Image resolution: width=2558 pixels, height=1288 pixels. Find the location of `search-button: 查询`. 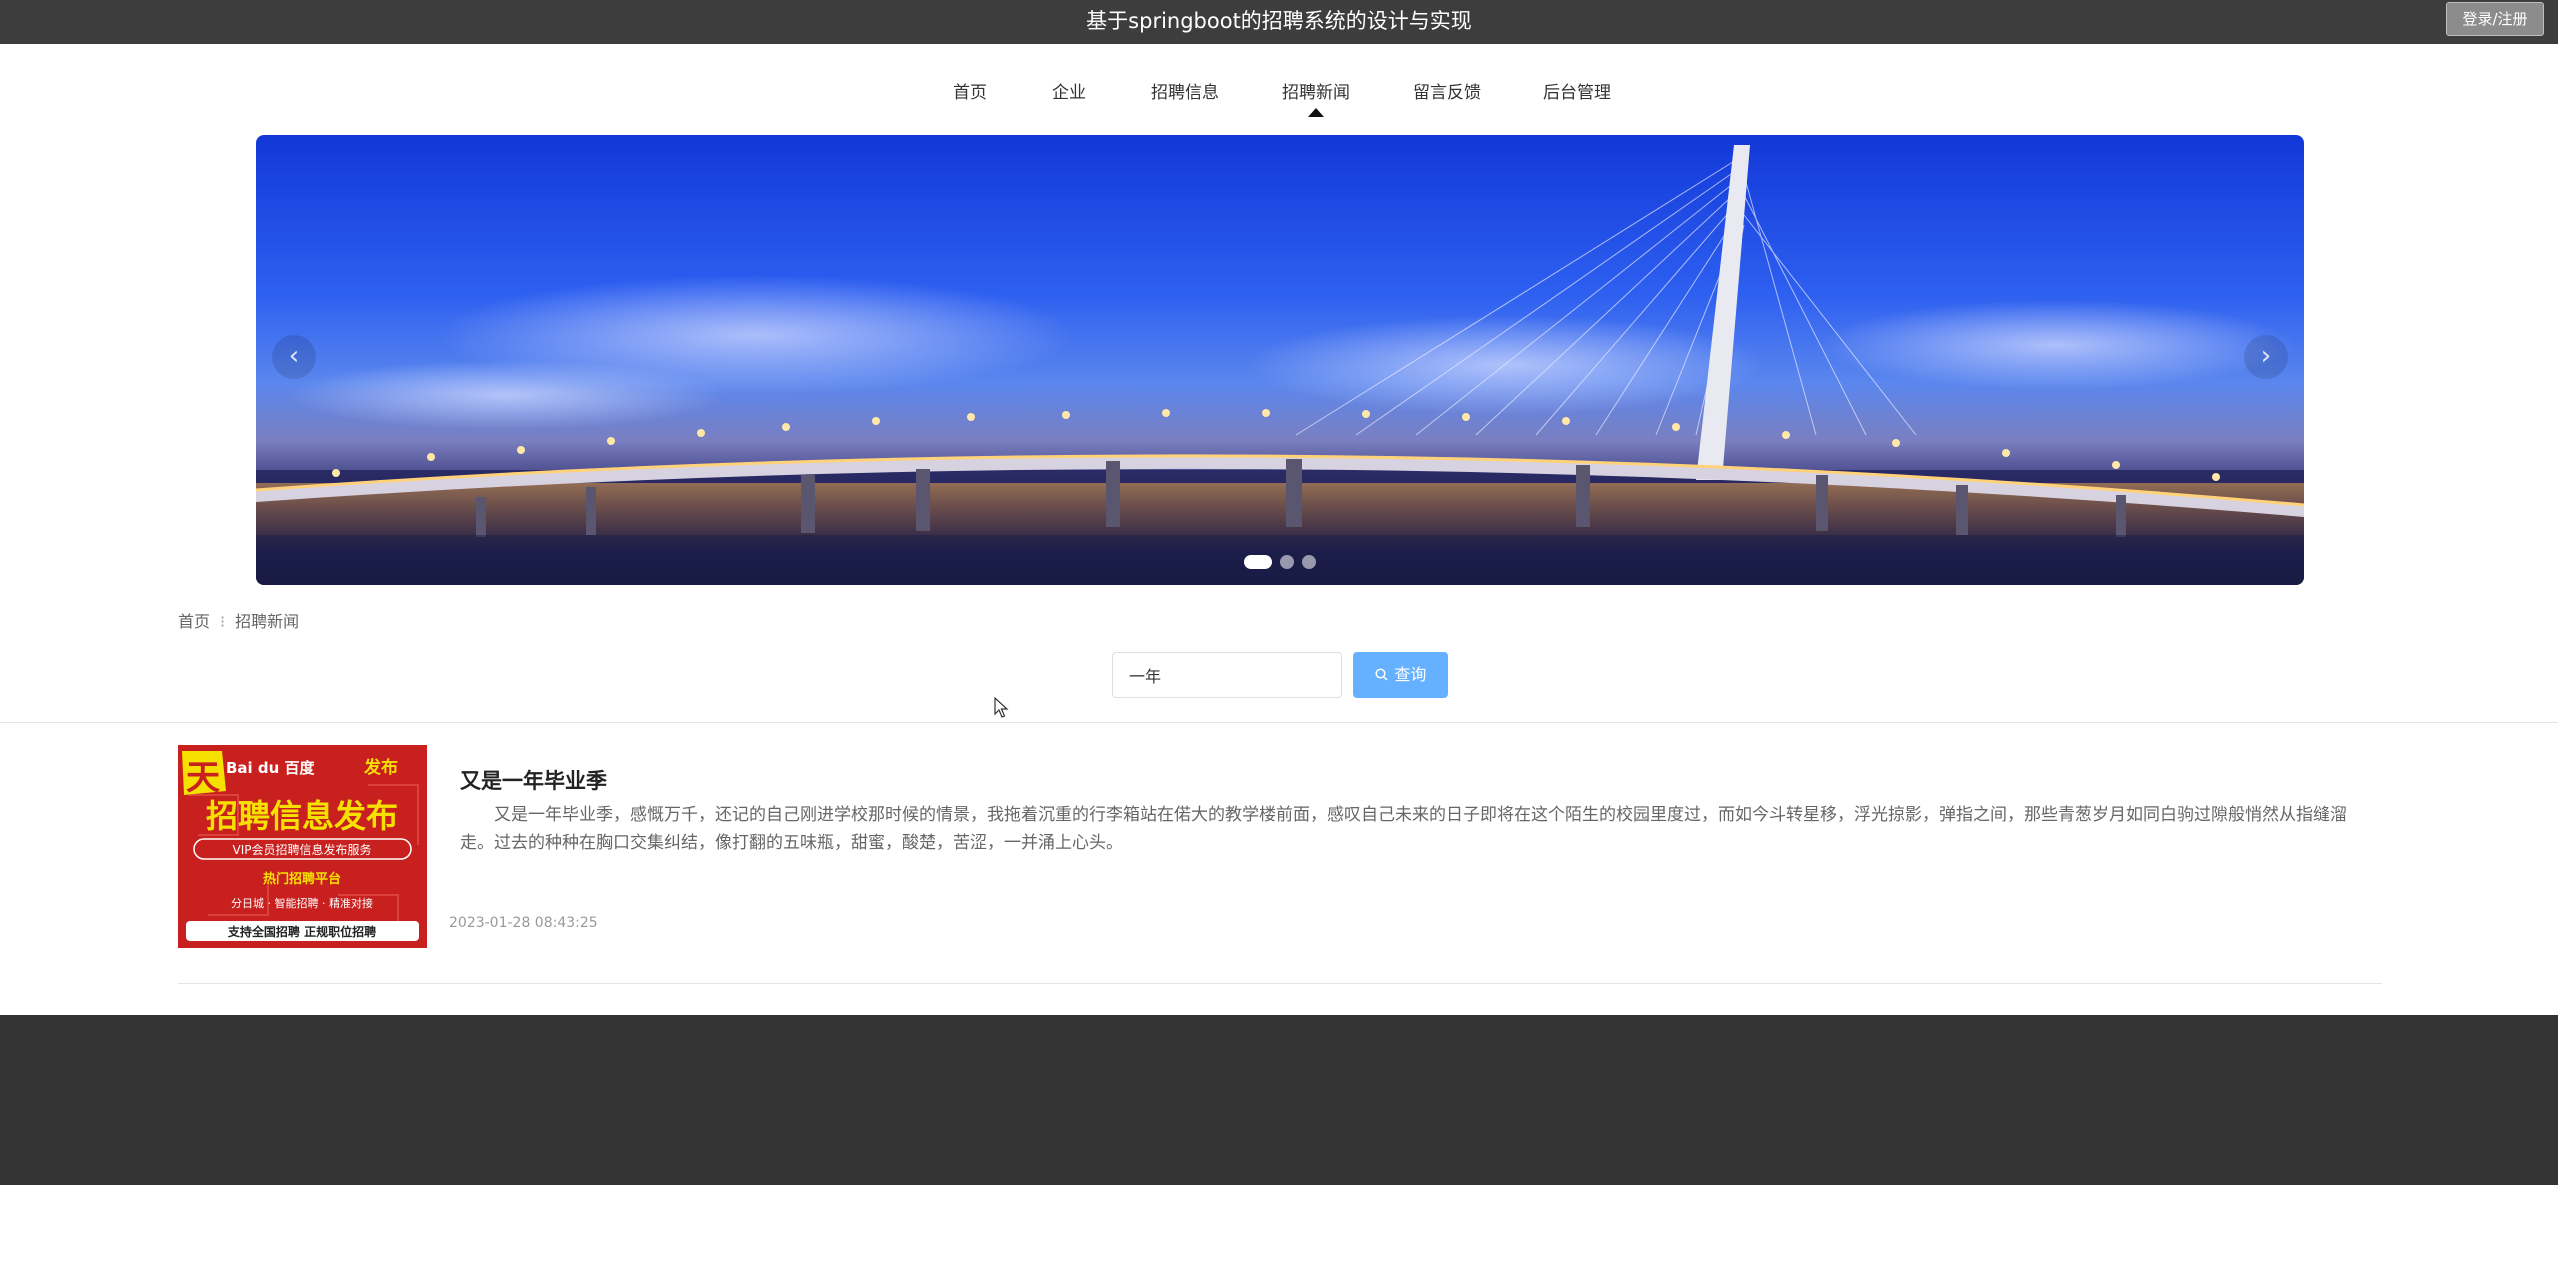

search-button: 查询 is located at coordinates (1400, 675).